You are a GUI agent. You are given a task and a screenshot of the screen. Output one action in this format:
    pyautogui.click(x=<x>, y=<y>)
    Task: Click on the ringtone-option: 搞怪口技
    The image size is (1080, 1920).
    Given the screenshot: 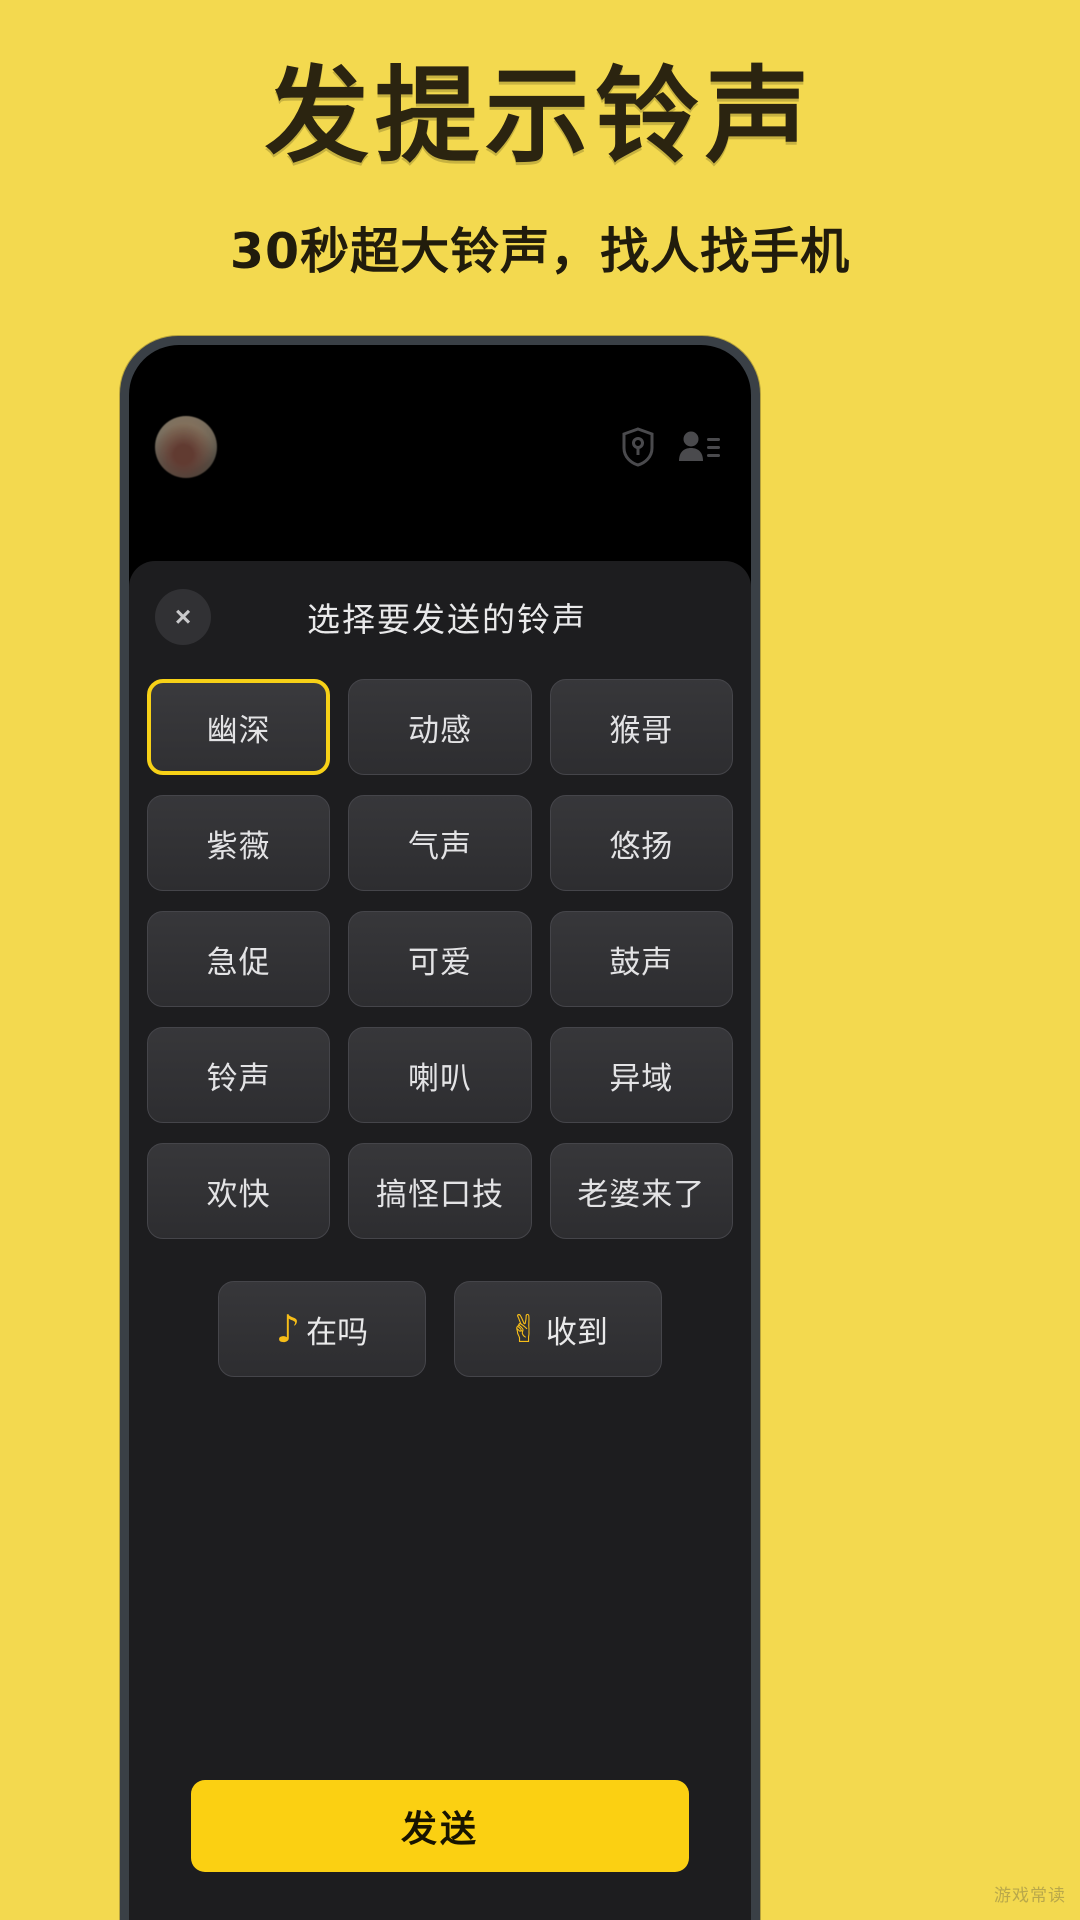 What is the action you would take?
    pyautogui.click(x=440, y=1191)
    